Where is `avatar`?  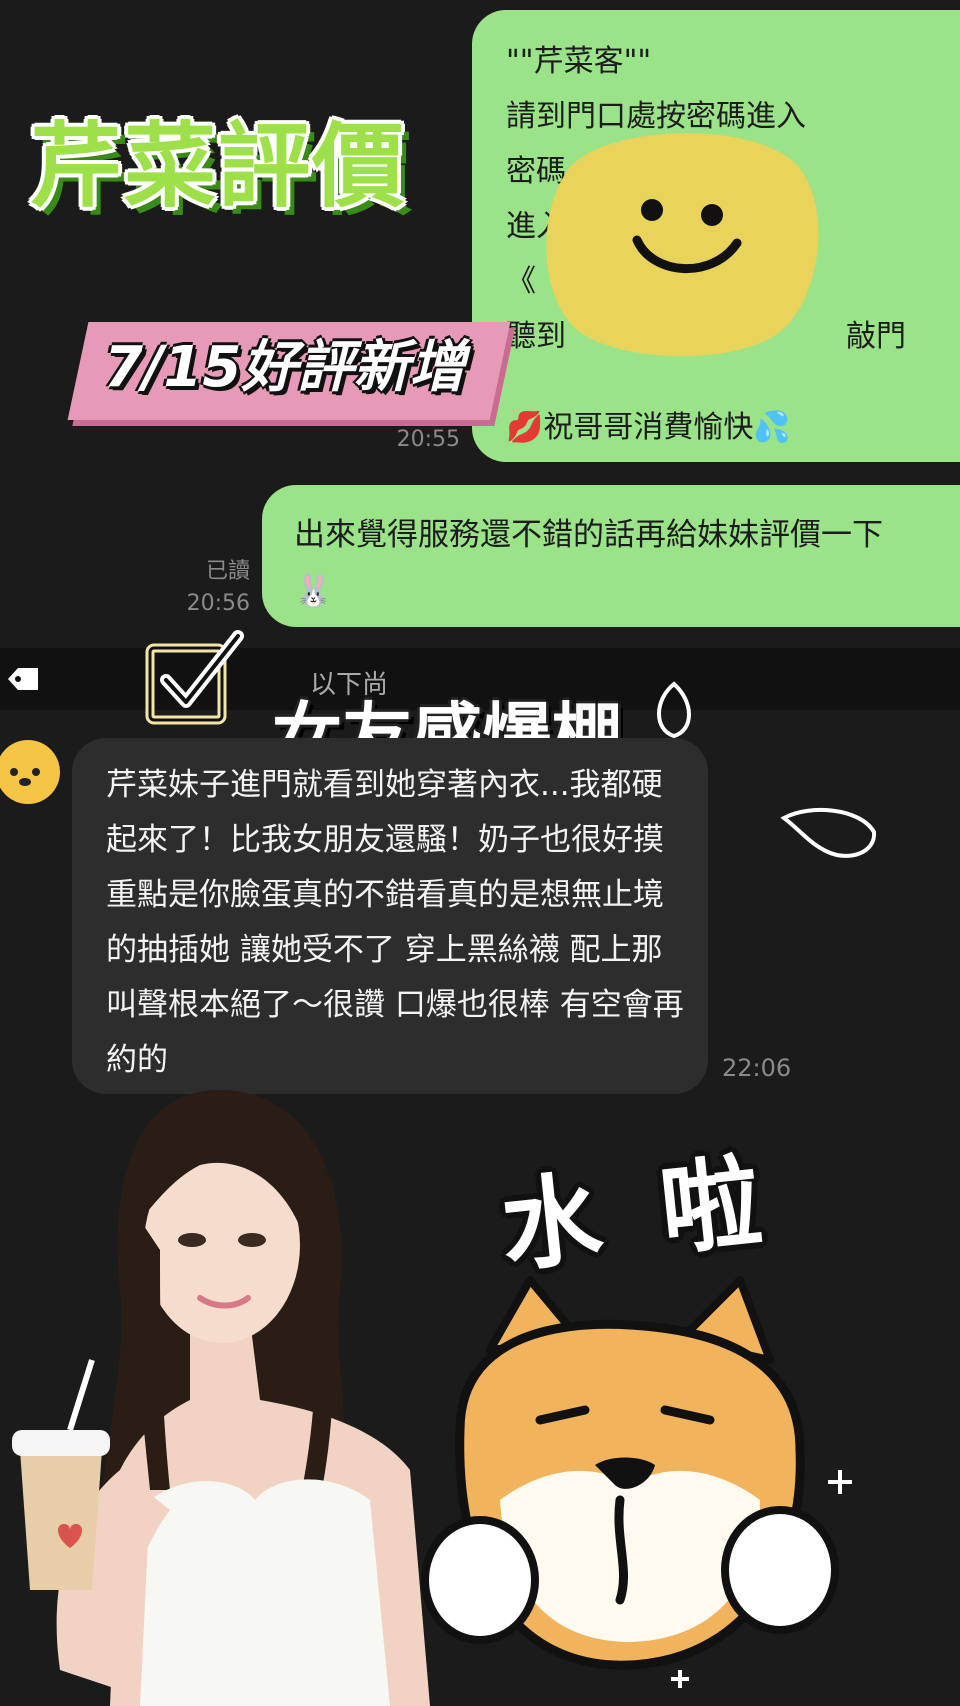 avatar is located at coordinates (30, 772).